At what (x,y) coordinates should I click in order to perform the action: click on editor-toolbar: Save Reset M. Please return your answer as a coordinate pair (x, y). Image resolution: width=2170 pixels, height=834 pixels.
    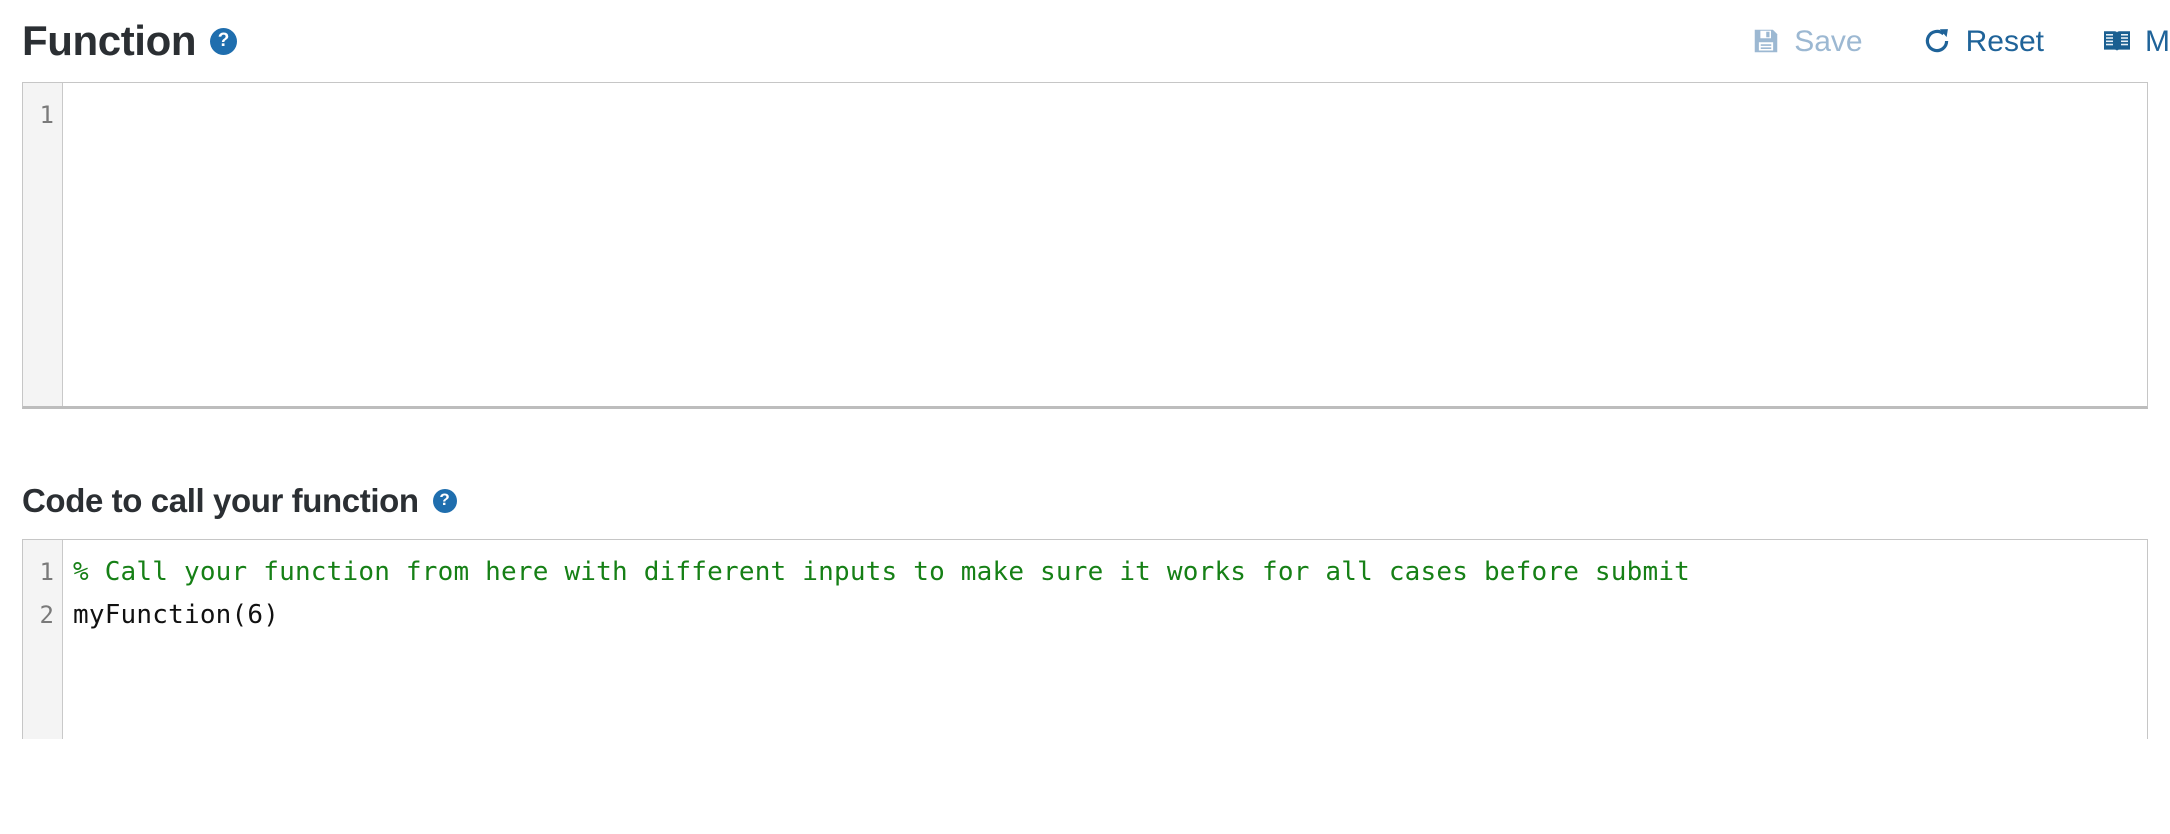
    Looking at the image, I should click on (1960, 41).